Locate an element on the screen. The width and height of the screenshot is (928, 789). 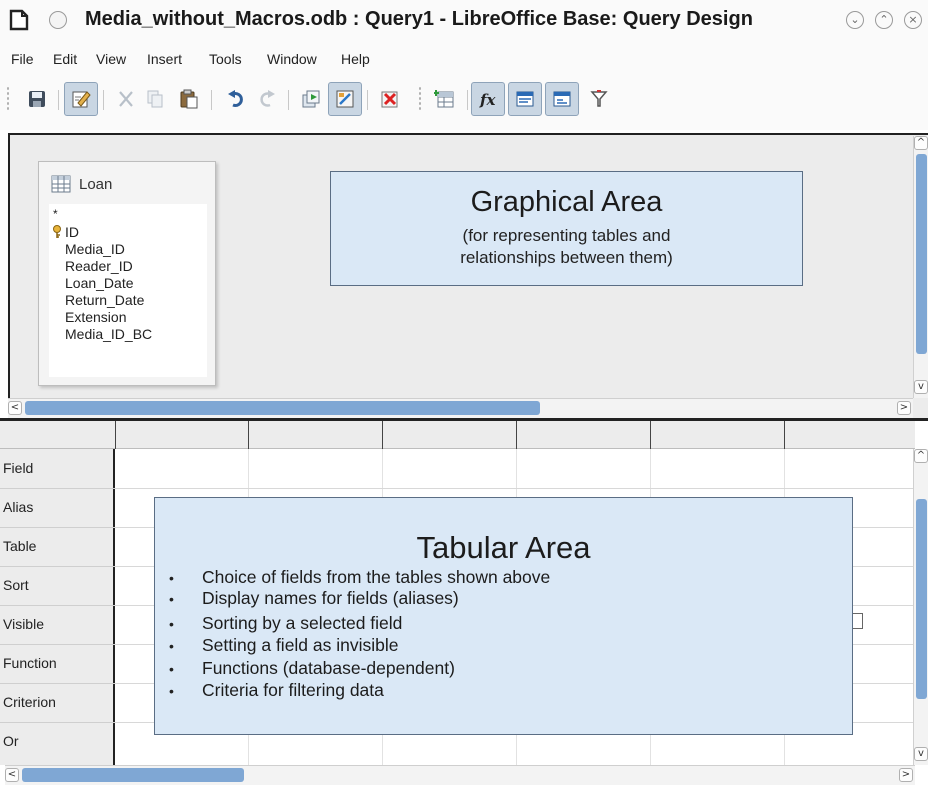
row-label-alias: Alias is located at coordinates (18, 507).